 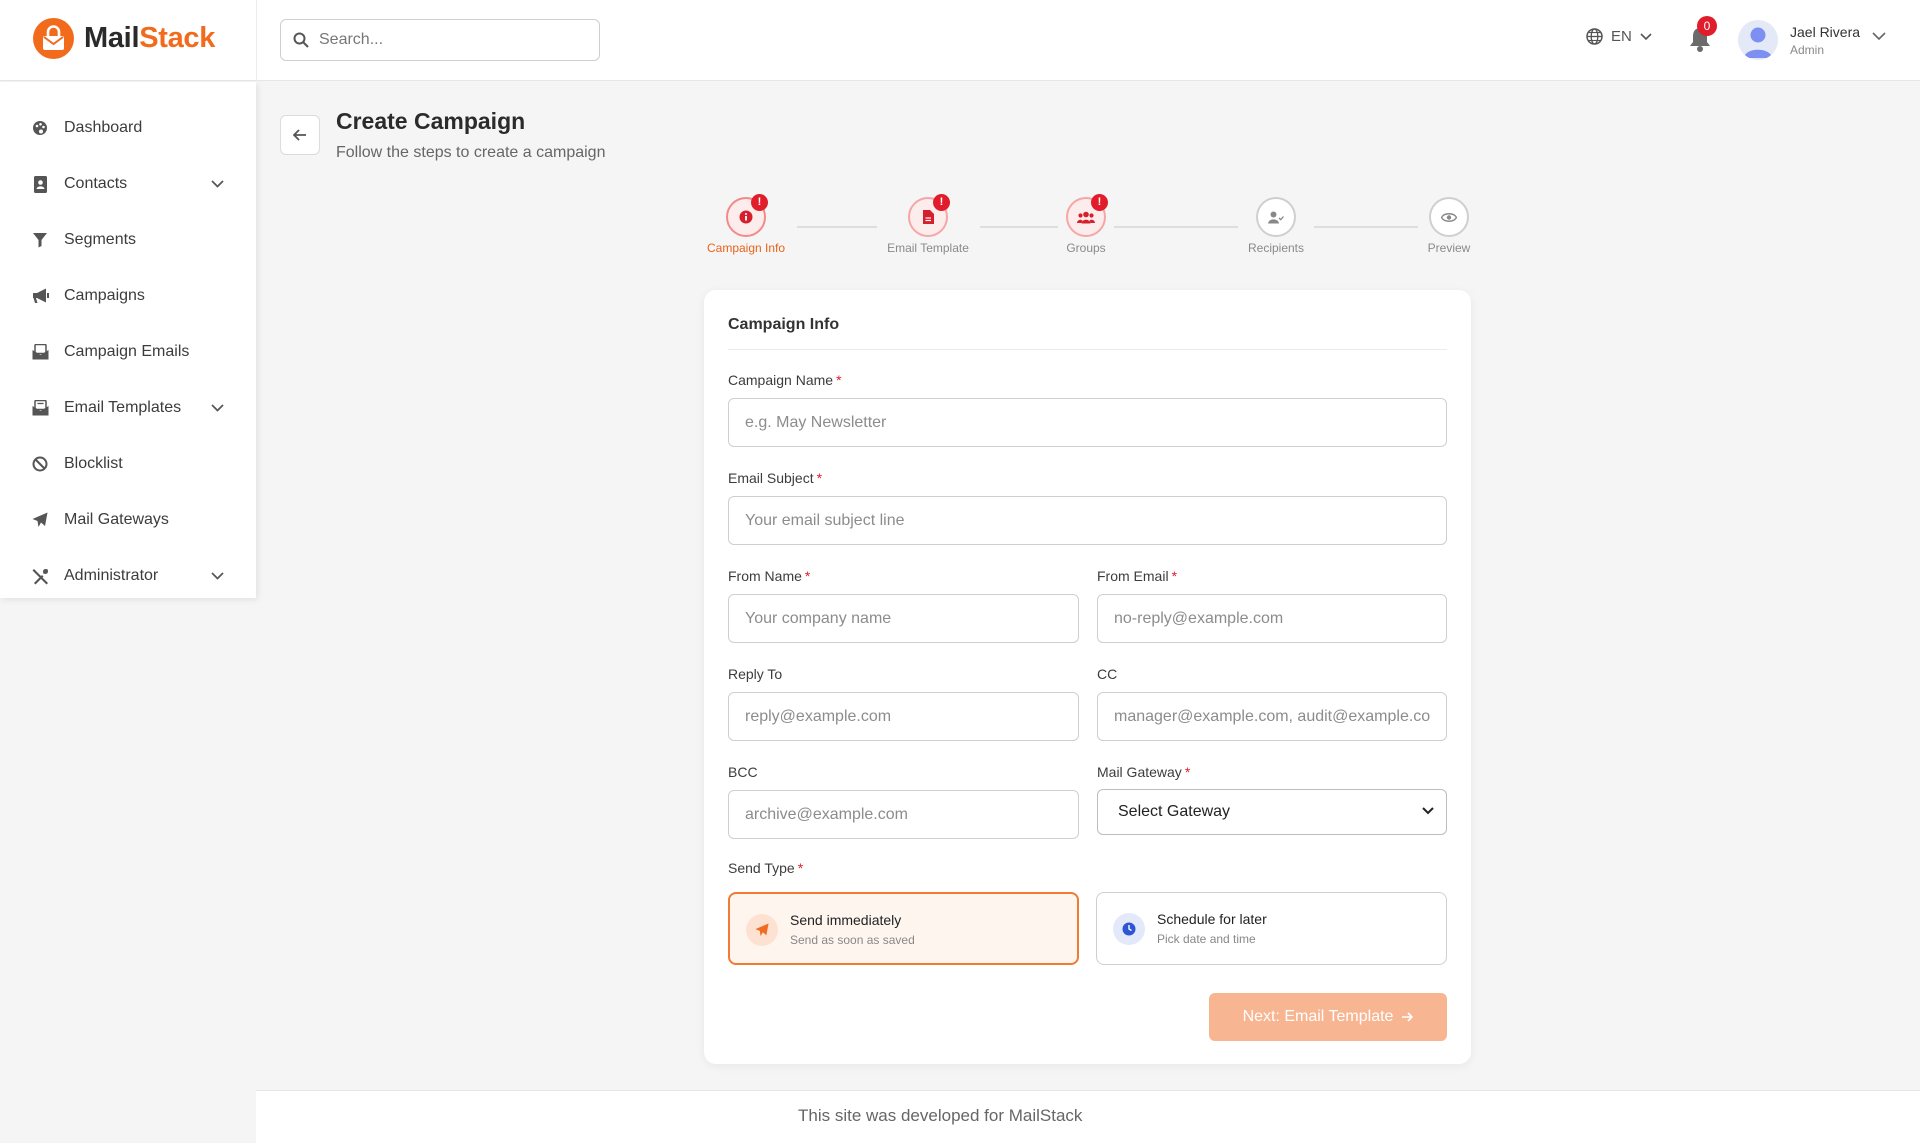 I want to click on tools-icon, so click(x=40, y=576).